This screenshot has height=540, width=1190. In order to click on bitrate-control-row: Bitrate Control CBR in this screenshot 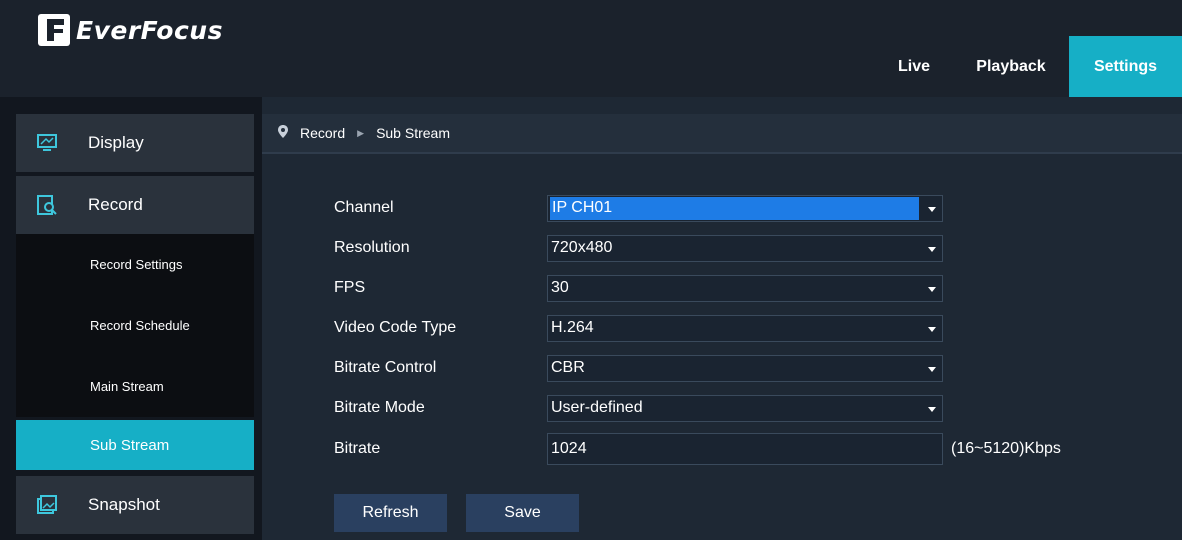, I will do `click(734, 368)`.